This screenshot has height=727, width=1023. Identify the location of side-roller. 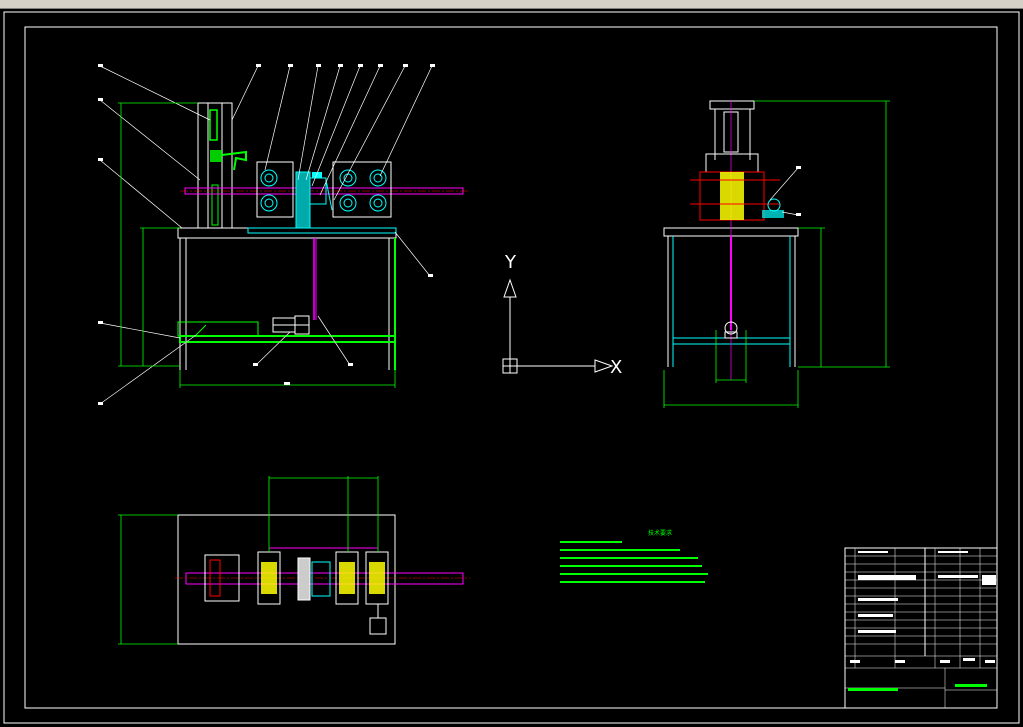
(732, 196).